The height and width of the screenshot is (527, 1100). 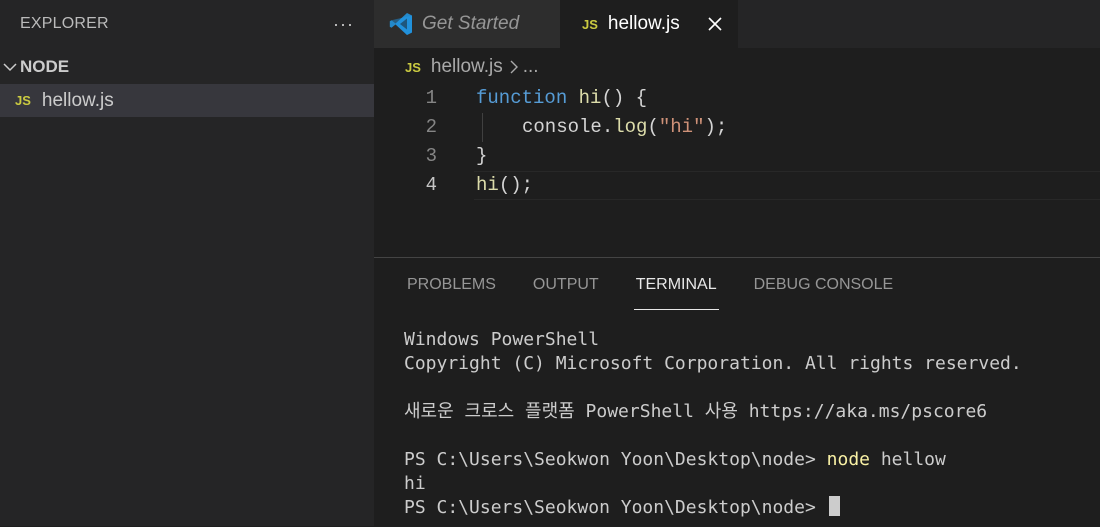 What do you see at coordinates (676, 285) in the screenshot?
I see `tab-terminal: TERMINAL` at bounding box center [676, 285].